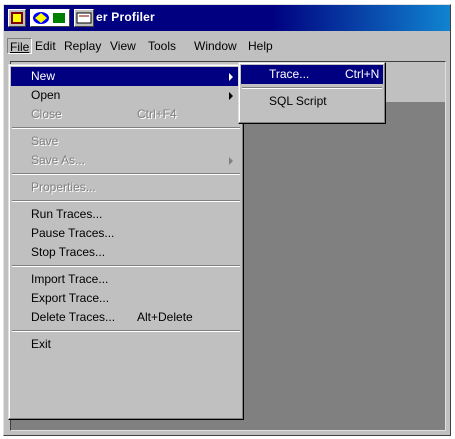 Image resolution: width=455 pixels, height=439 pixels. I want to click on menu-tools: Tools, so click(162, 46).